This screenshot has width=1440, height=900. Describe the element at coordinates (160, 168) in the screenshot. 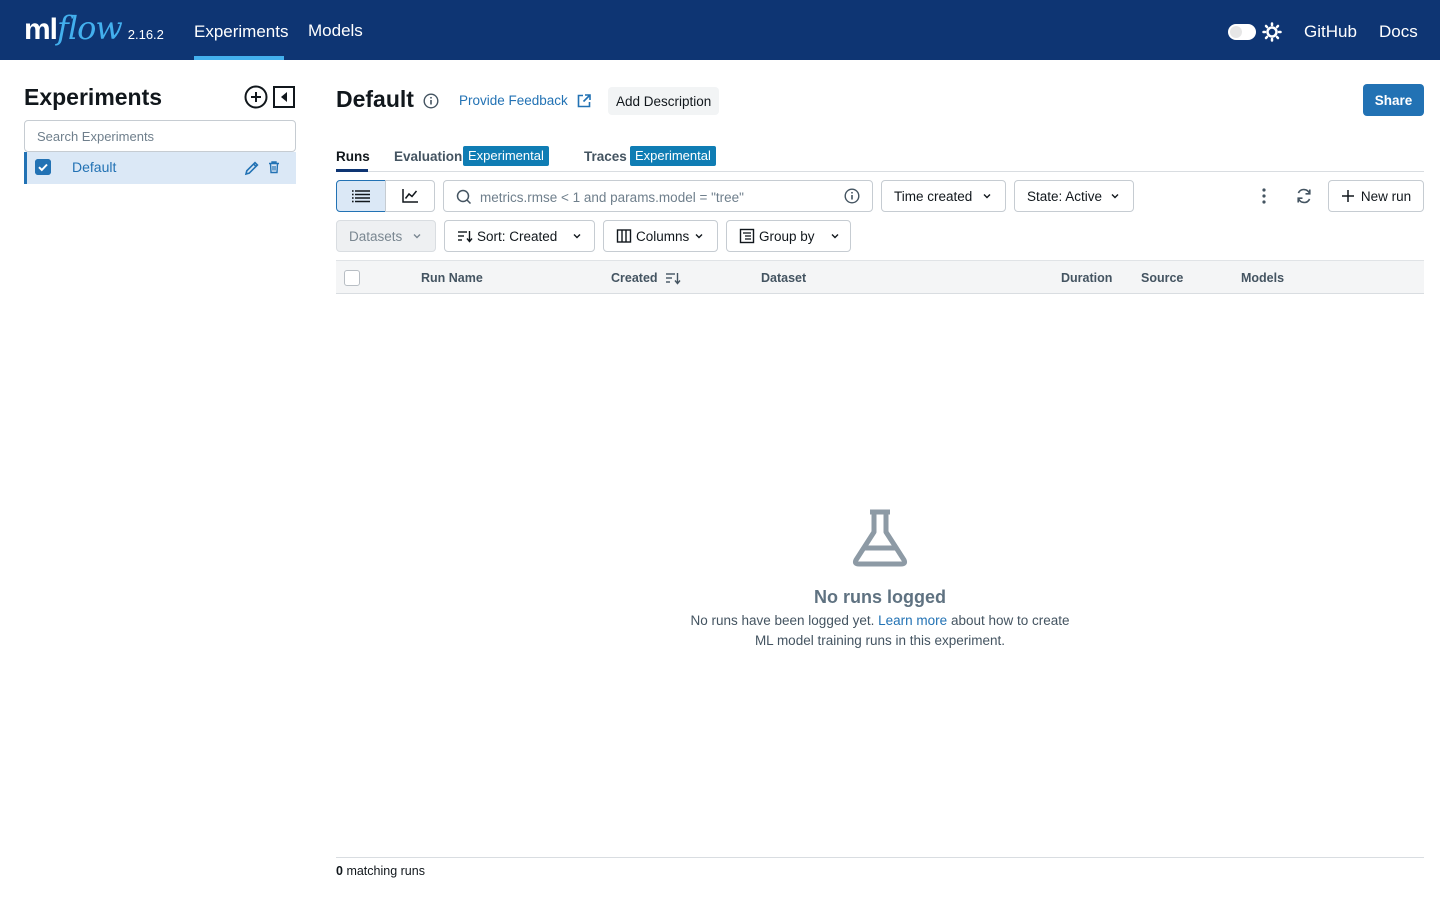

I see `experiment-item-default: Default` at that location.